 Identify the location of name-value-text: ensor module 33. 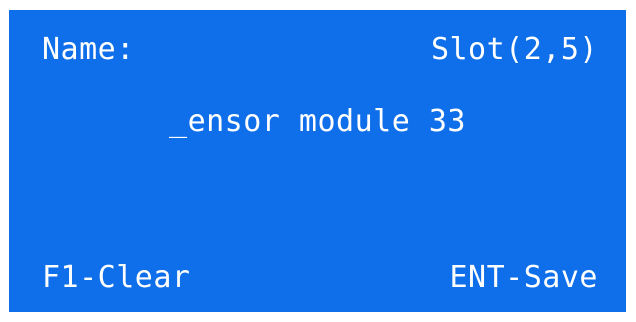
(326, 121).